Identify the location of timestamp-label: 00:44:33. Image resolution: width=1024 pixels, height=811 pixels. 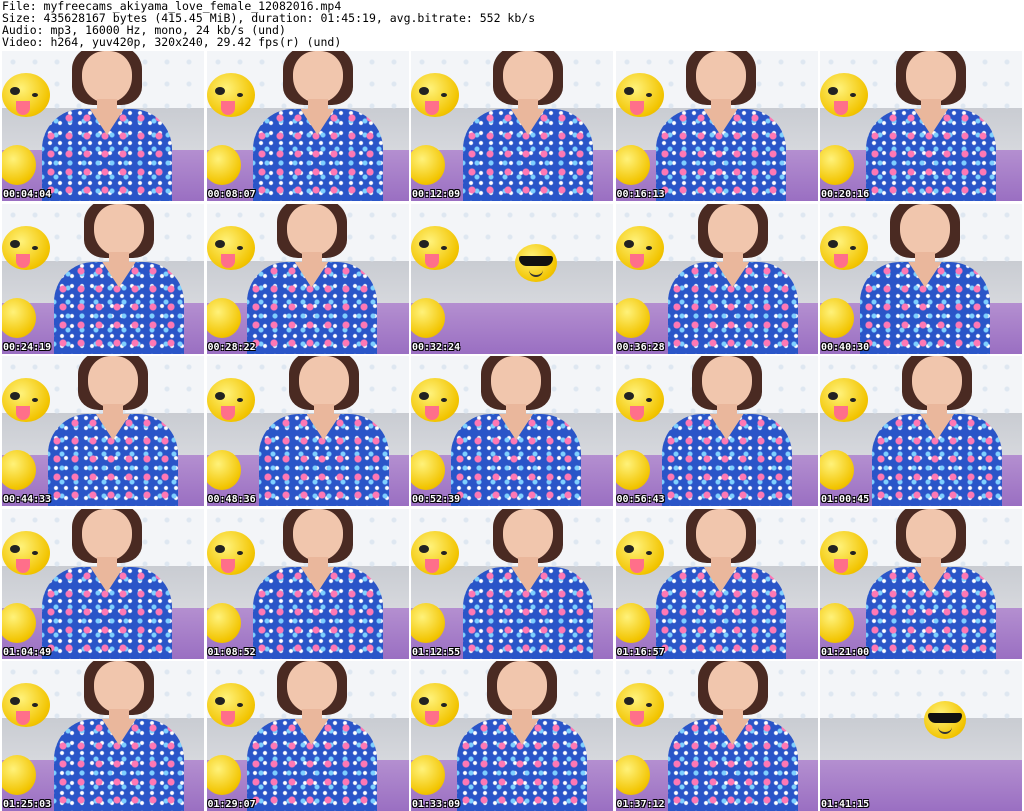
(27, 499).